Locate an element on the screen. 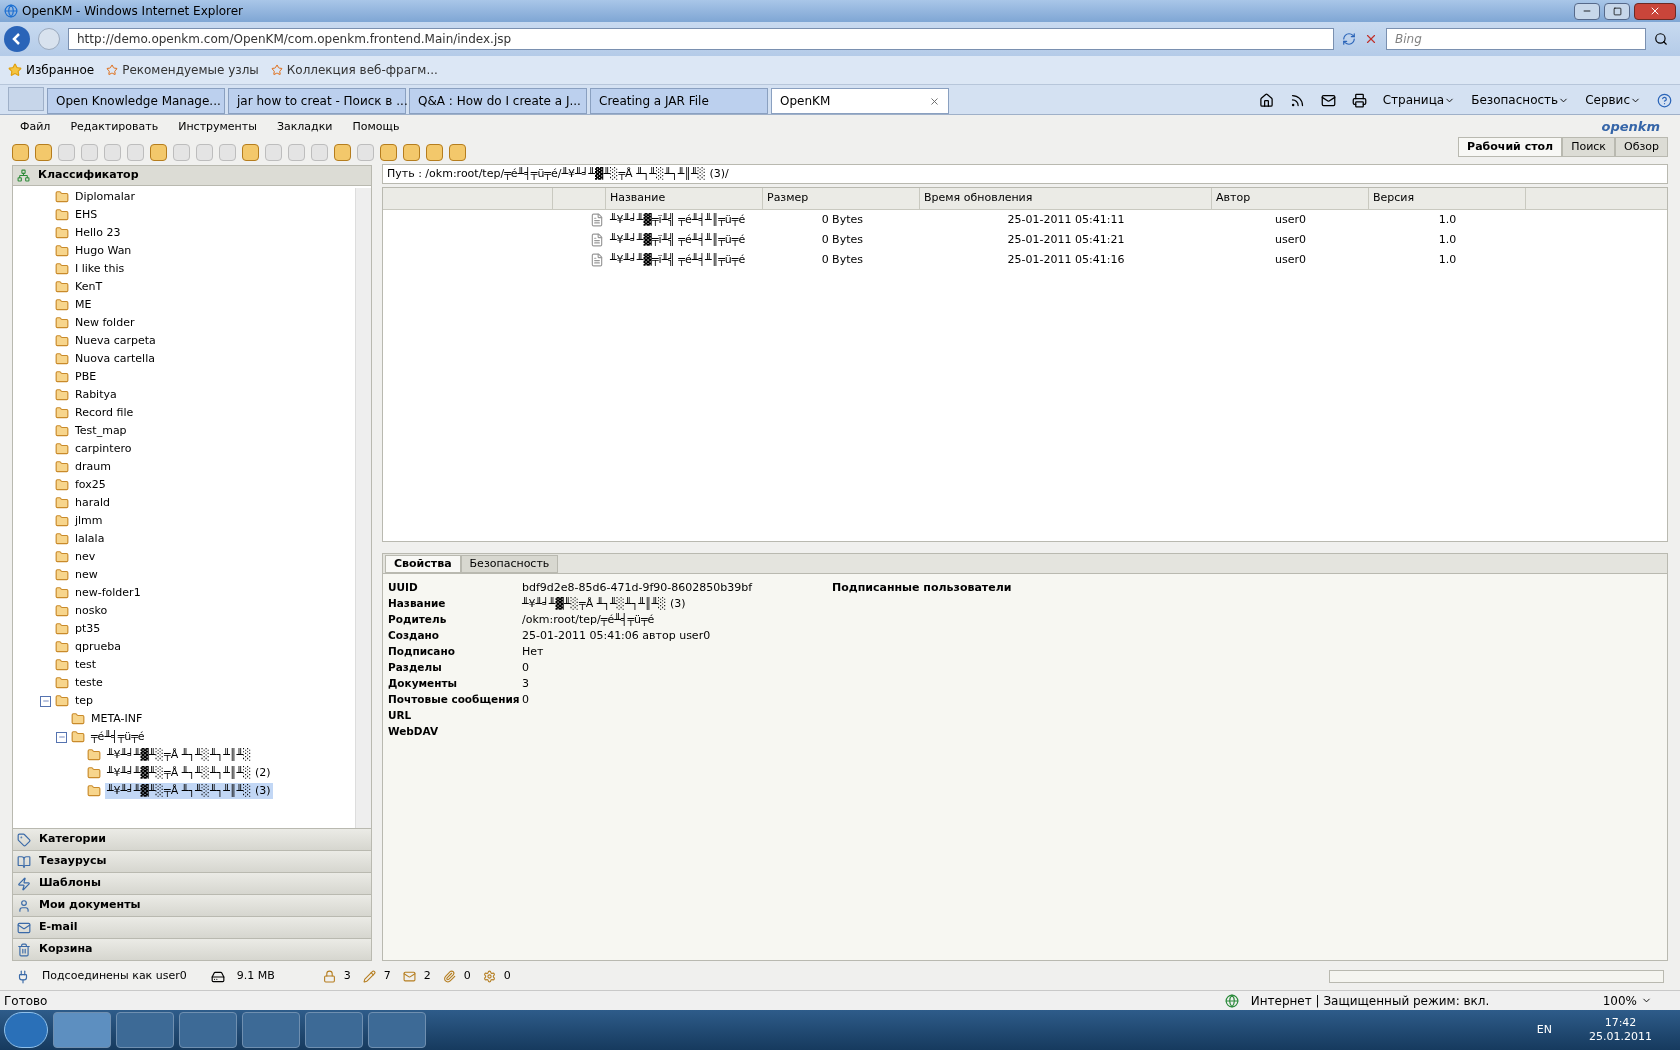  tree-item: Nuova cartella is located at coordinates (115, 359).